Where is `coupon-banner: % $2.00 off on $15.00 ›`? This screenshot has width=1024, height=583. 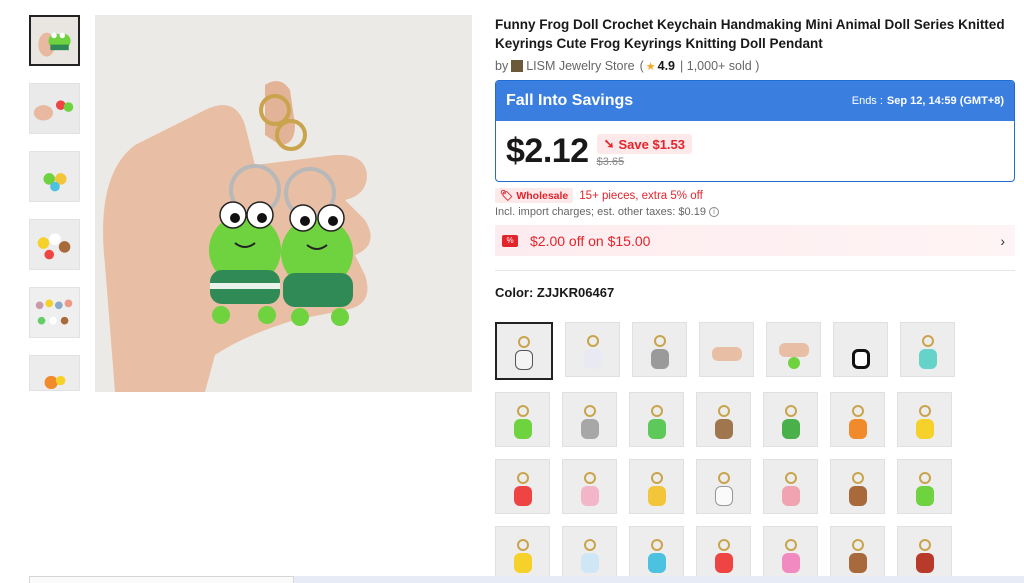
coupon-banner: % $2.00 off on $15.00 › is located at coordinates (755, 240).